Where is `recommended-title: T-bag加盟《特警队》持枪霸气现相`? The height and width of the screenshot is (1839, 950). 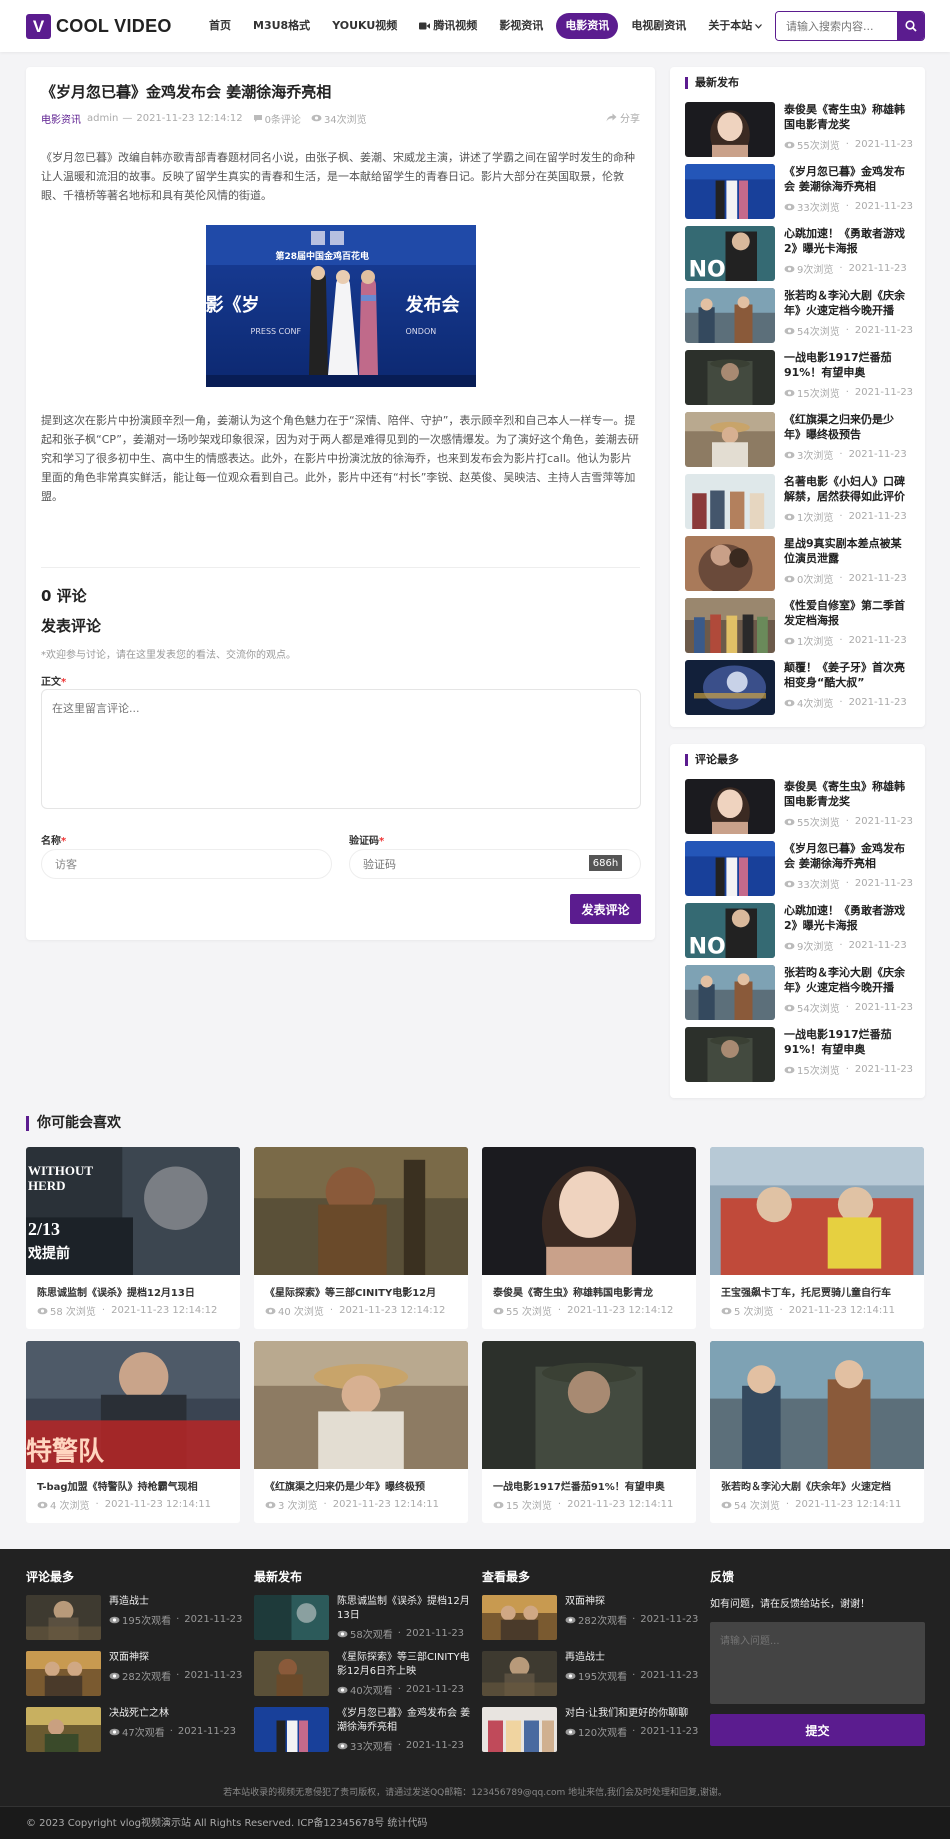
recommended-title: T-bag加盟《特警队》持枪霸气现相 is located at coordinates (133, 1485).